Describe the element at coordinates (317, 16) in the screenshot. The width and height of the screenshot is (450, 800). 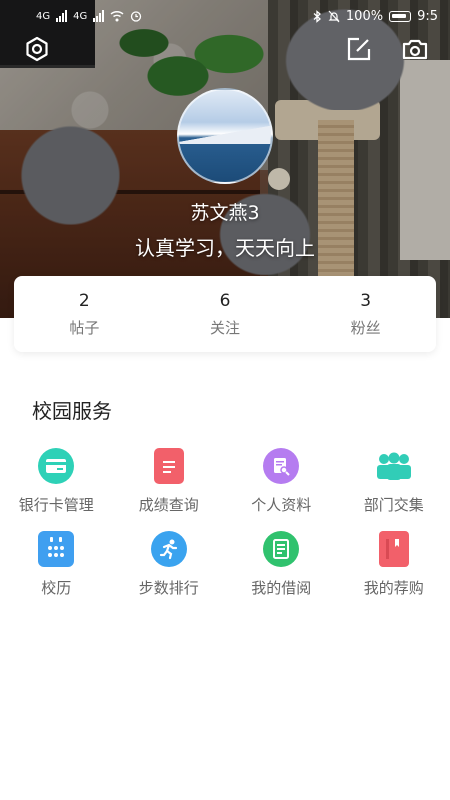
I see `bluetooth-icon` at that location.